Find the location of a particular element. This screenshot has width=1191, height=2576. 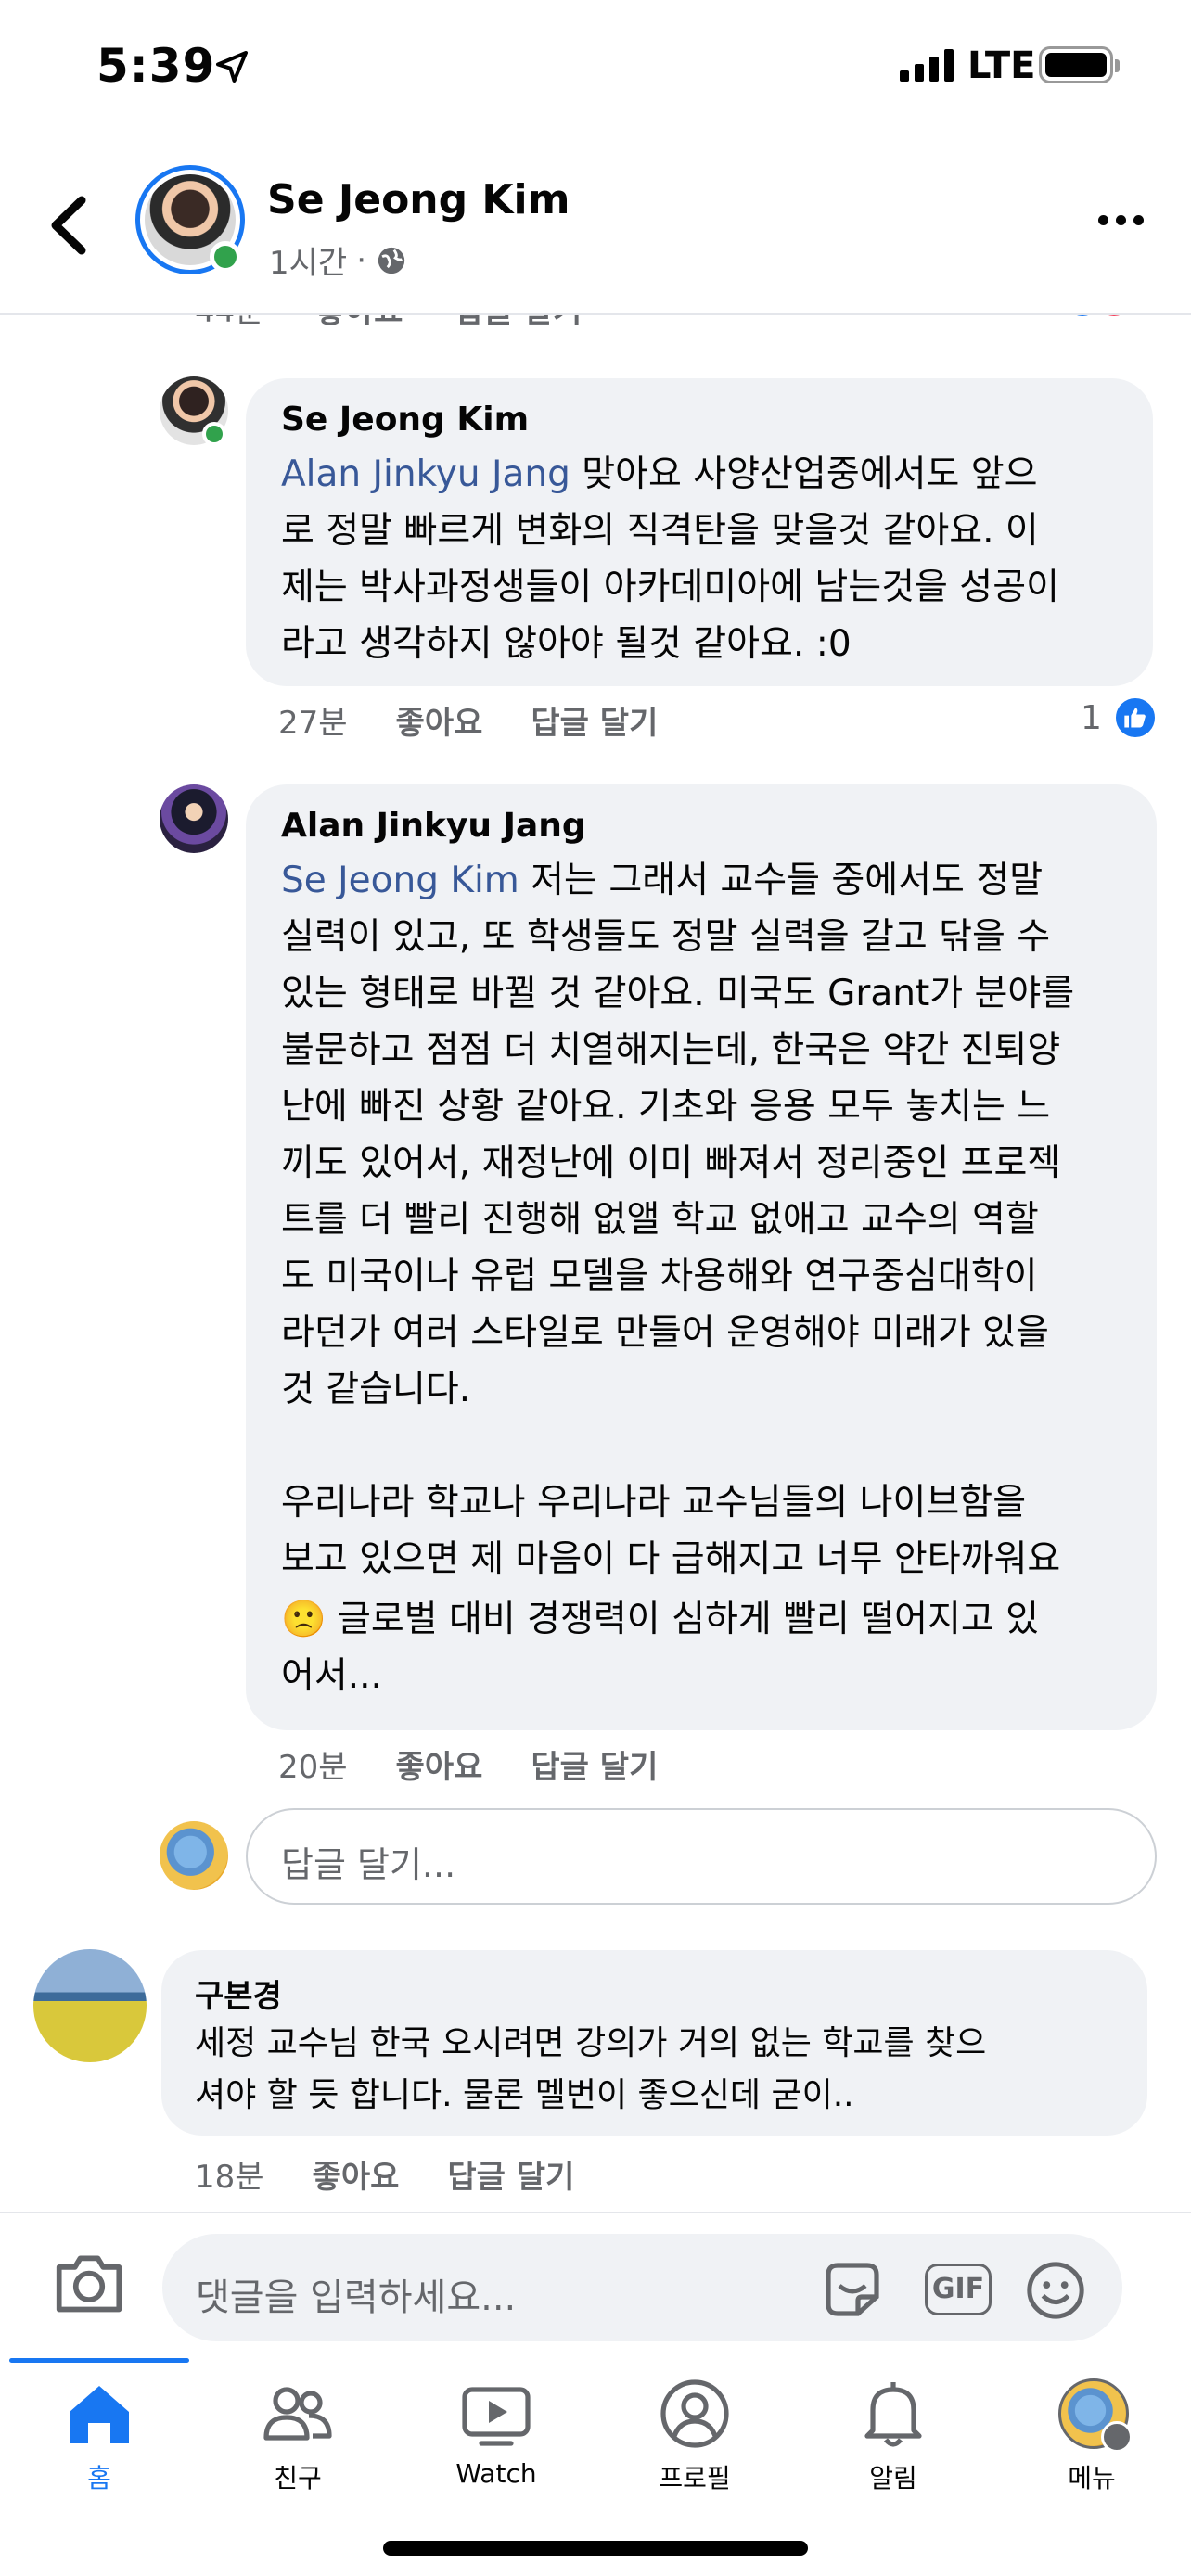

camera-icon is located at coordinates (89, 2283).